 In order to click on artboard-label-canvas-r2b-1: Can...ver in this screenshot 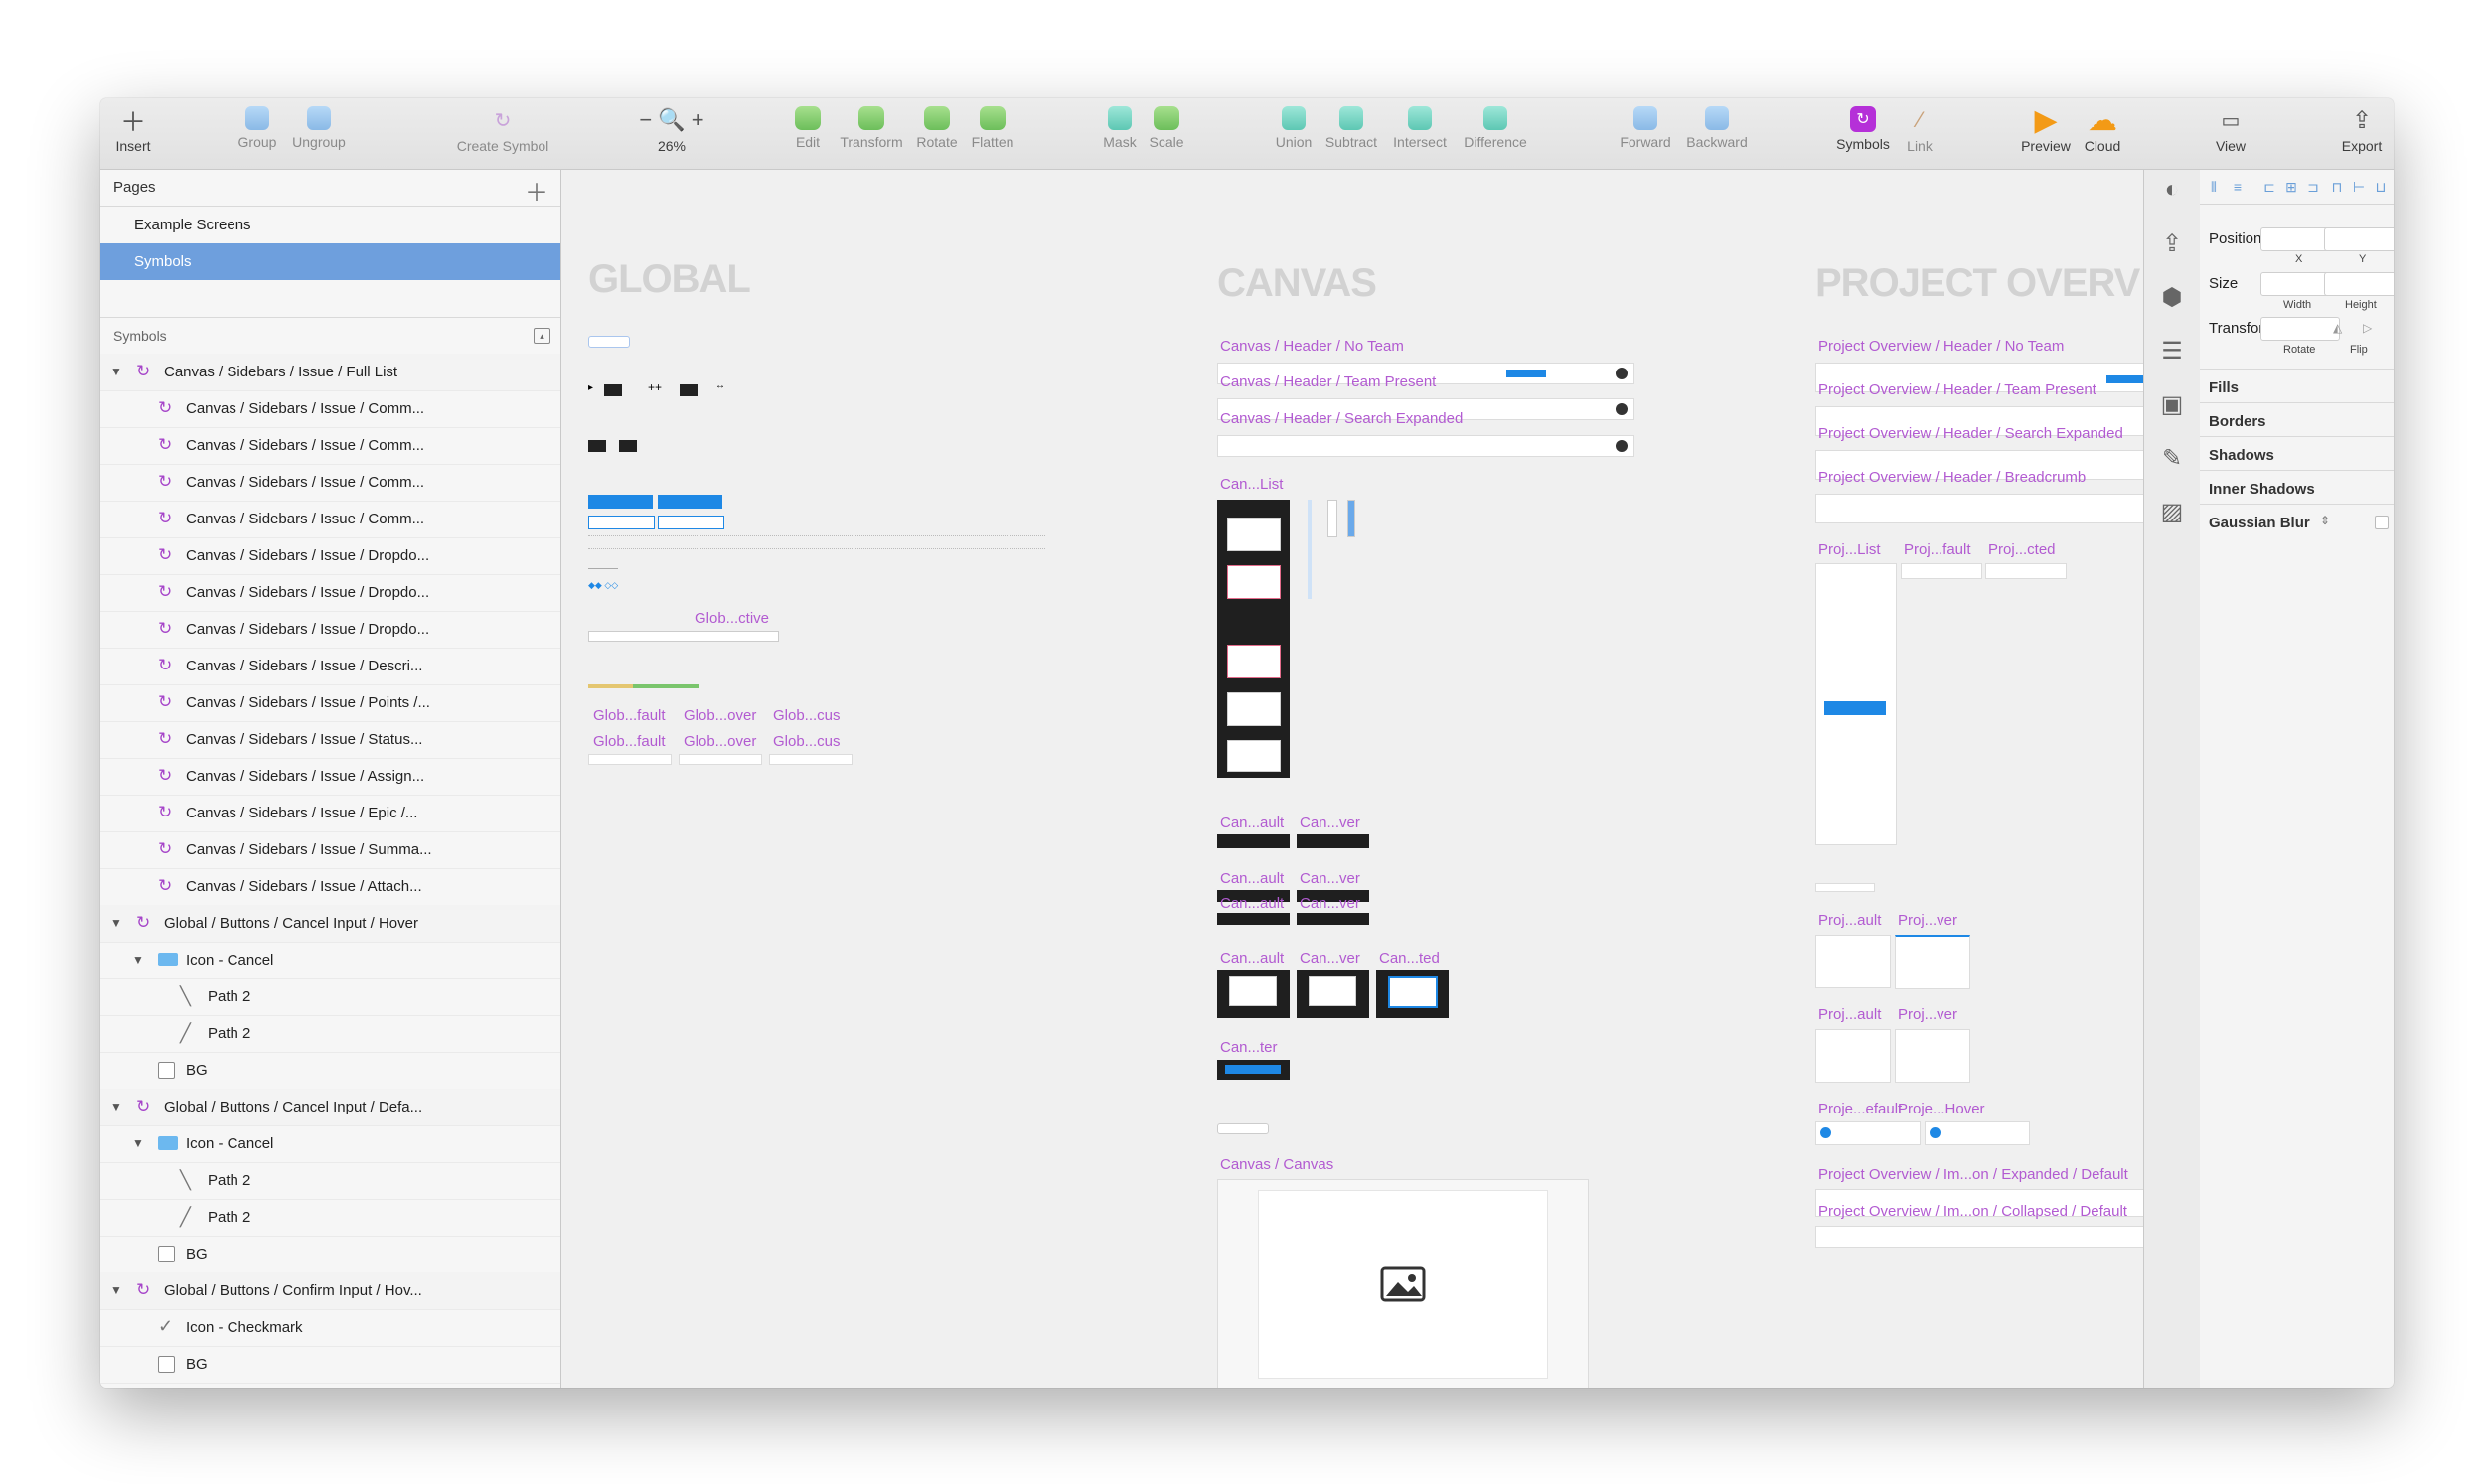, I will do `click(1330, 903)`.